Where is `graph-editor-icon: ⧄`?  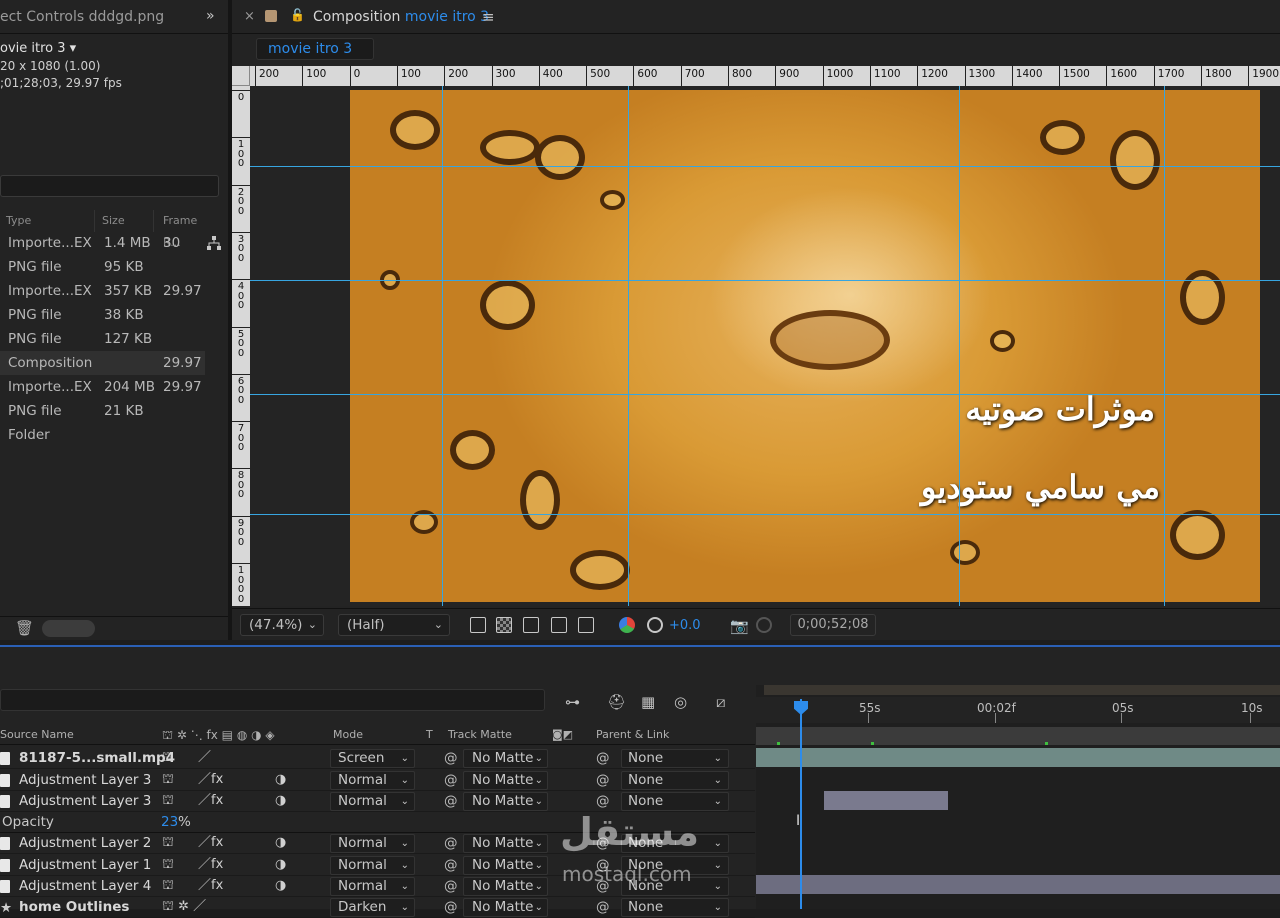
graph-editor-icon: ⧄ is located at coordinates (721, 702).